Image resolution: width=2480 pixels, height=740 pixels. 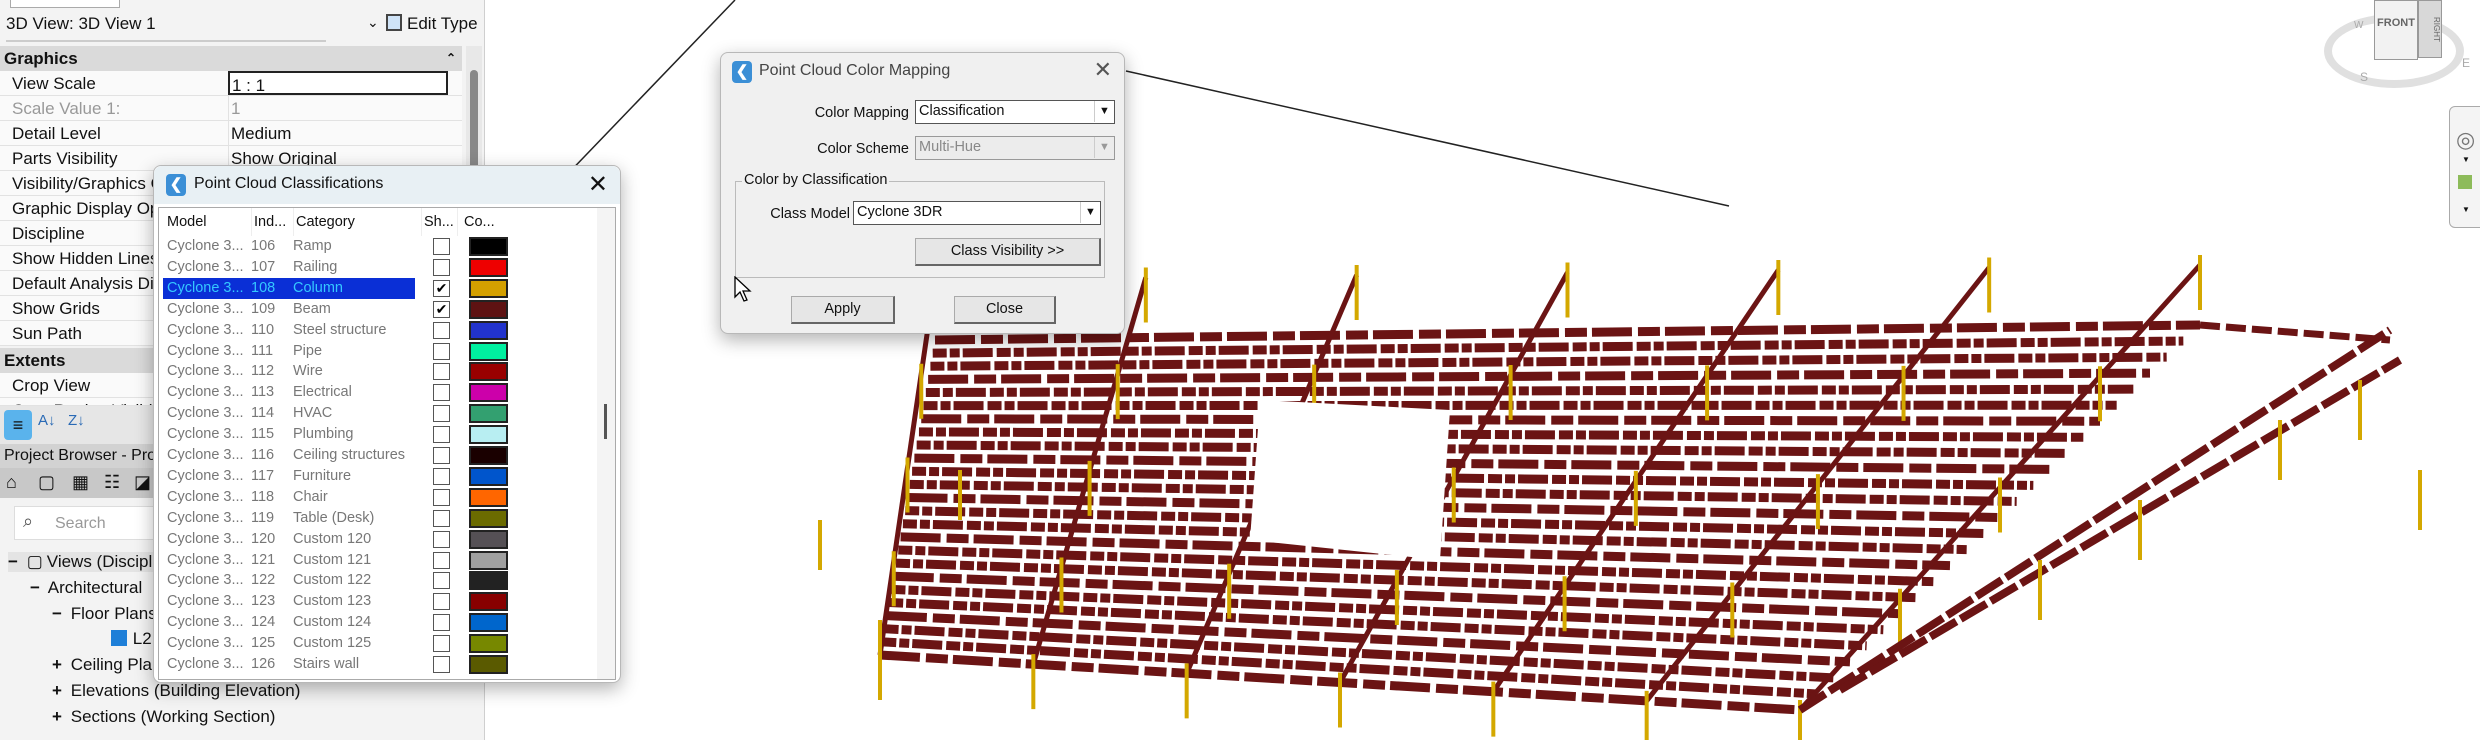 I want to click on classification-row: Cyclone 3... 121 Custom 121, so click(x=387, y=560).